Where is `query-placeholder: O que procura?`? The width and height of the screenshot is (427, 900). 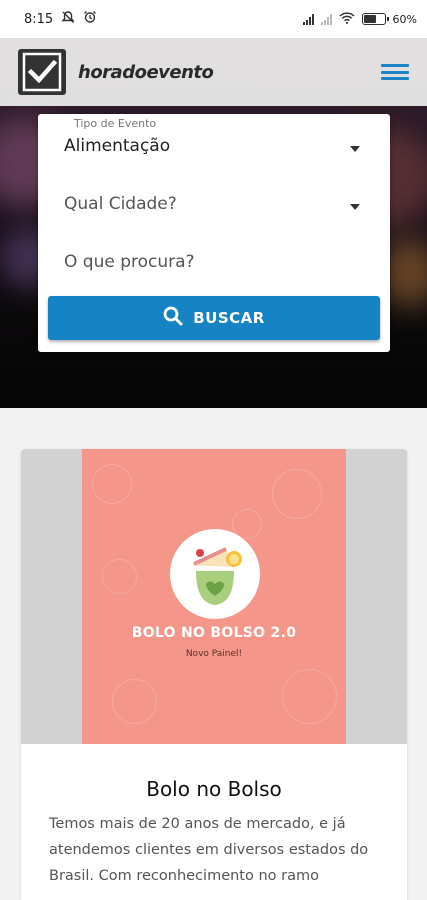
query-placeholder: O que procura? is located at coordinates (129, 262).